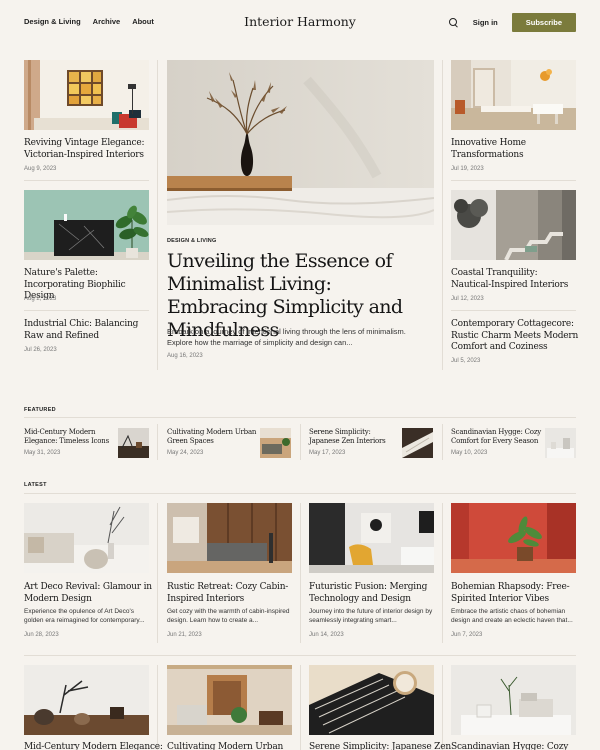 The height and width of the screenshot is (750, 600). What do you see at coordinates (326, 635) in the screenshot?
I see `article-date: Jun 14, 2023` at bounding box center [326, 635].